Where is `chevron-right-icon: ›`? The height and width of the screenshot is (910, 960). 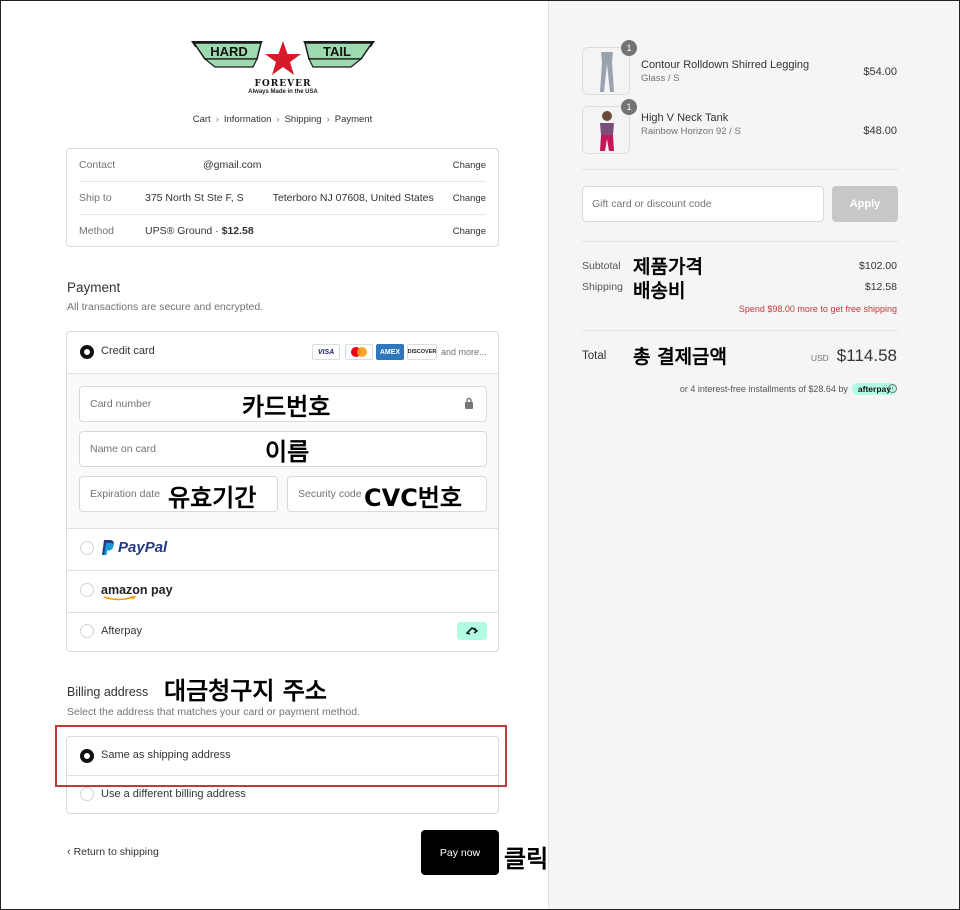 chevron-right-icon: › is located at coordinates (328, 119).